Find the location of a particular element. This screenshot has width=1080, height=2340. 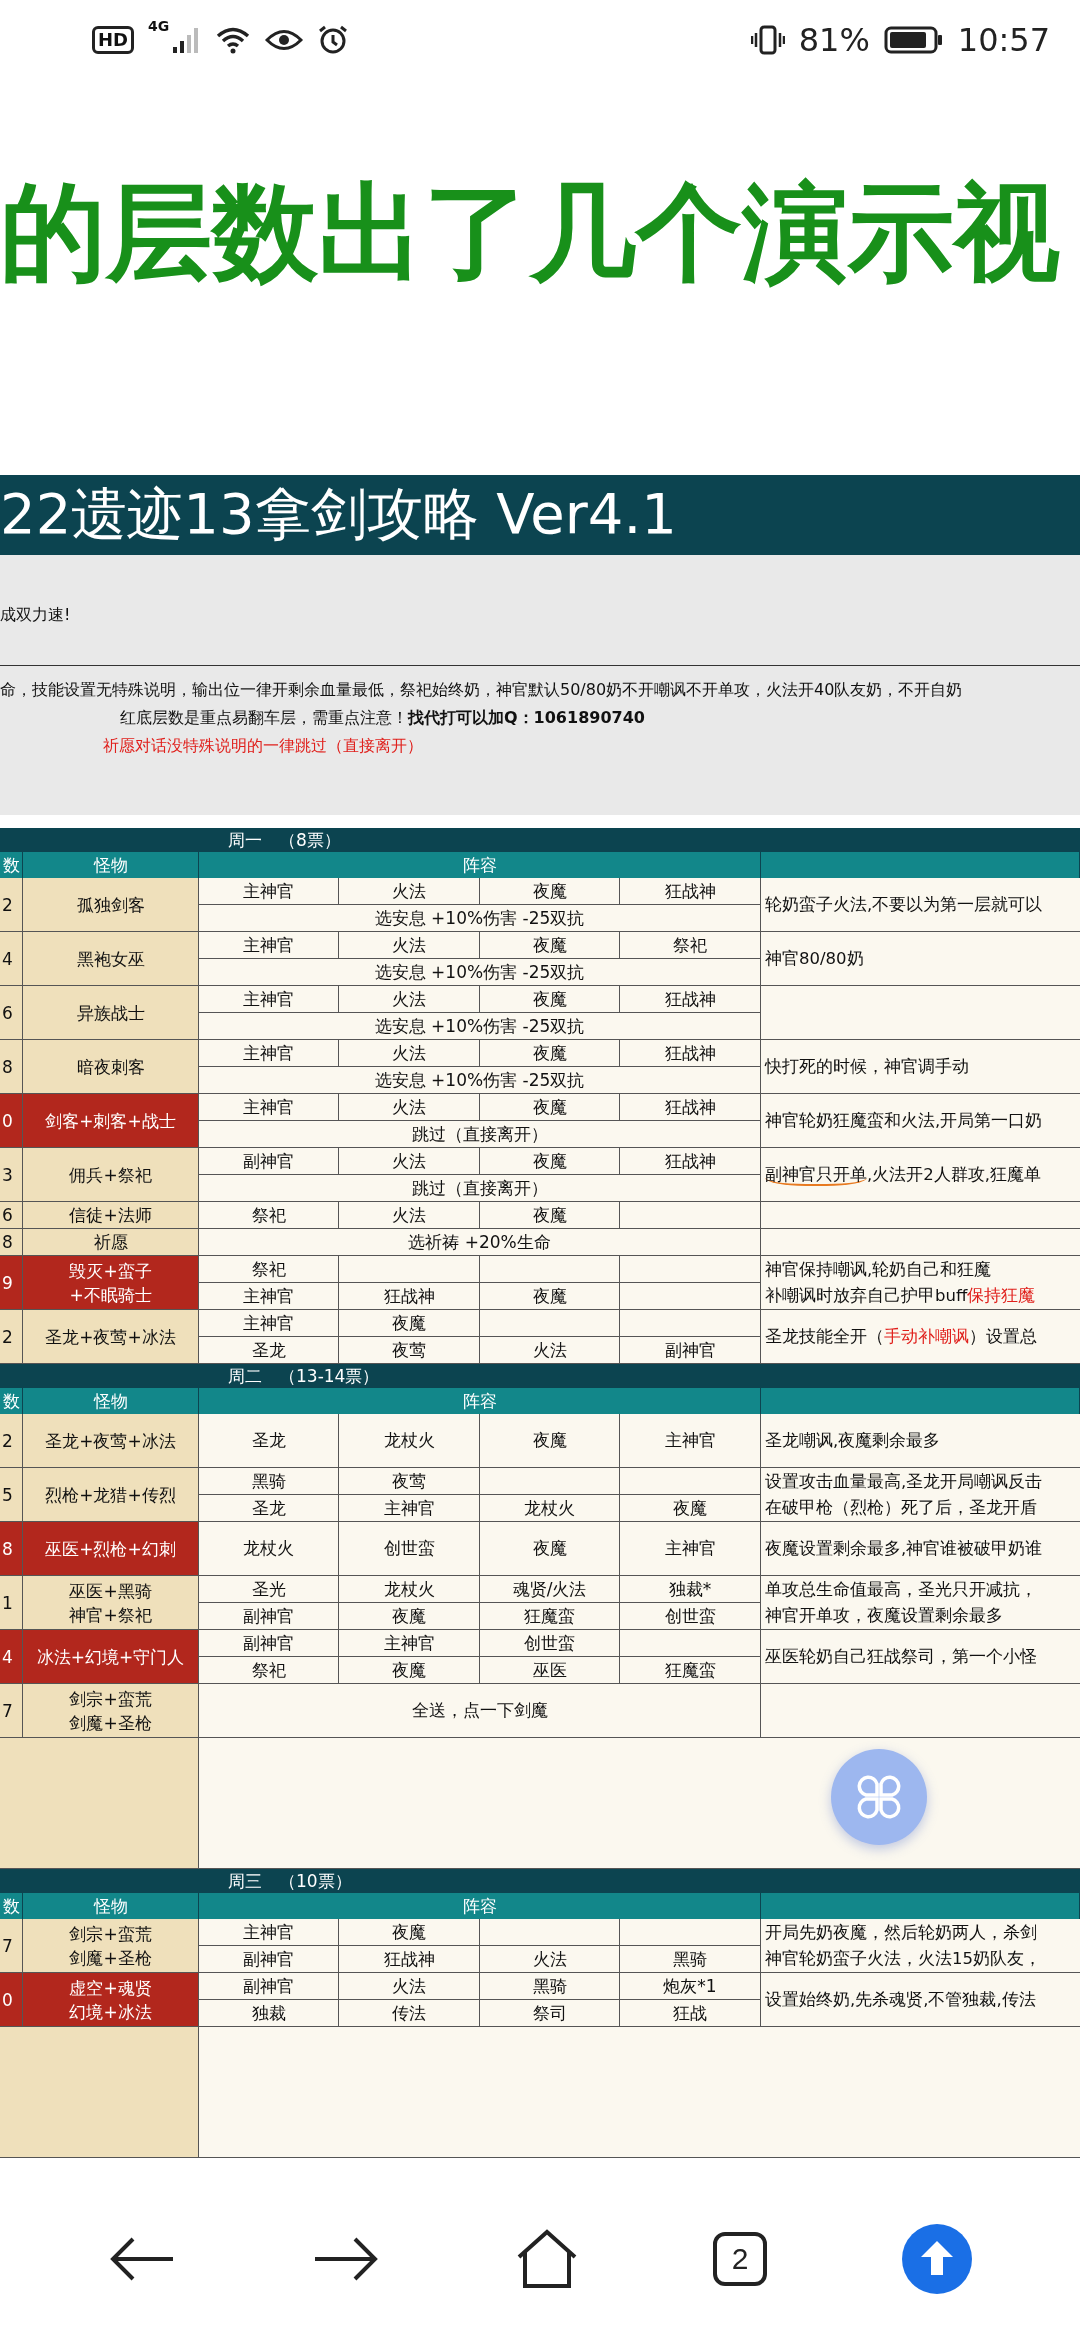

strategy-note: 快打死的时候，神官调手动 is located at coordinates (867, 1066).